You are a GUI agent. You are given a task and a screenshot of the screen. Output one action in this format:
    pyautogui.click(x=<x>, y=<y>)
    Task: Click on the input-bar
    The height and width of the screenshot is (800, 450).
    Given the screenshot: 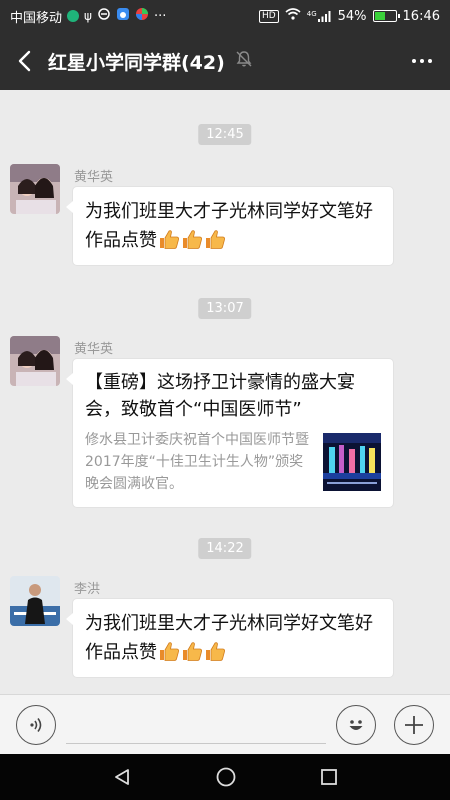 What is the action you would take?
    pyautogui.click(x=225, y=724)
    